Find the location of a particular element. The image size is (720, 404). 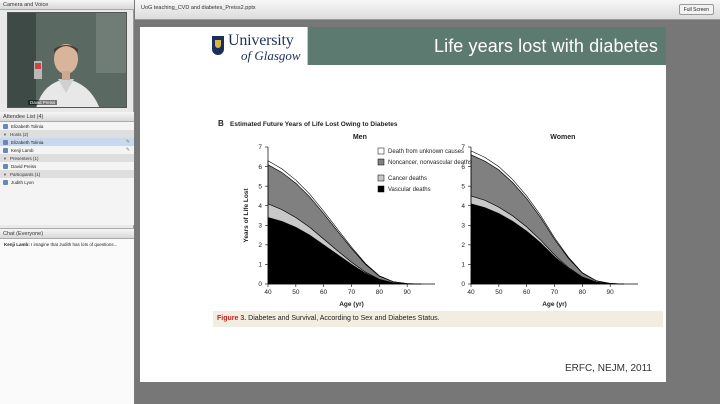

chart-title: Women is located at coordinates (562, 137).